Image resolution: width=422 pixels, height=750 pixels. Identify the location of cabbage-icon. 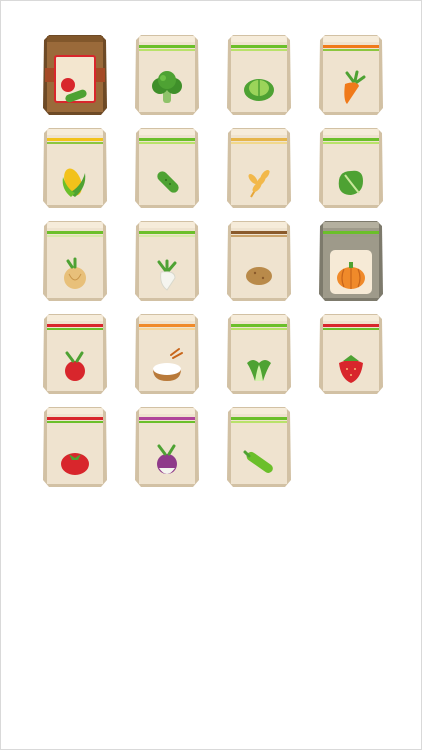
(259, 90).